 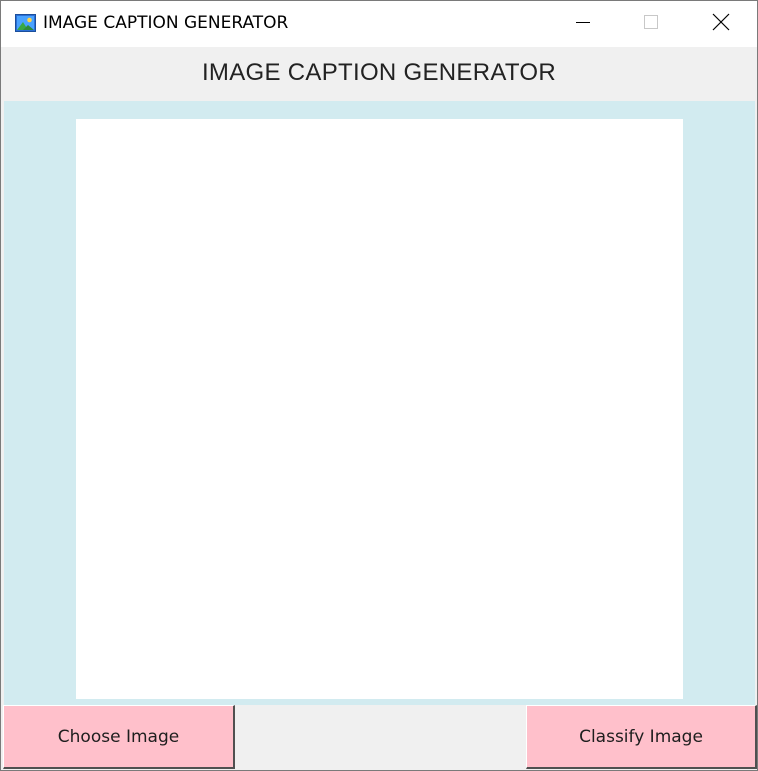 What do you see at coordinates (166, 23) in the screenshot?
I see `window-title: IMAGE CAPTION GENERATOR` at bounding box center [166, 23].